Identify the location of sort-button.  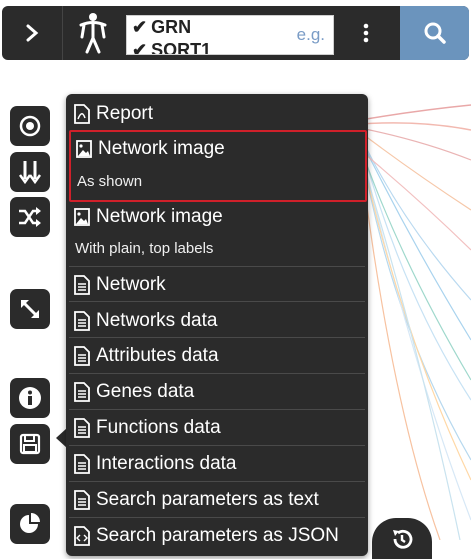
(30, 172).